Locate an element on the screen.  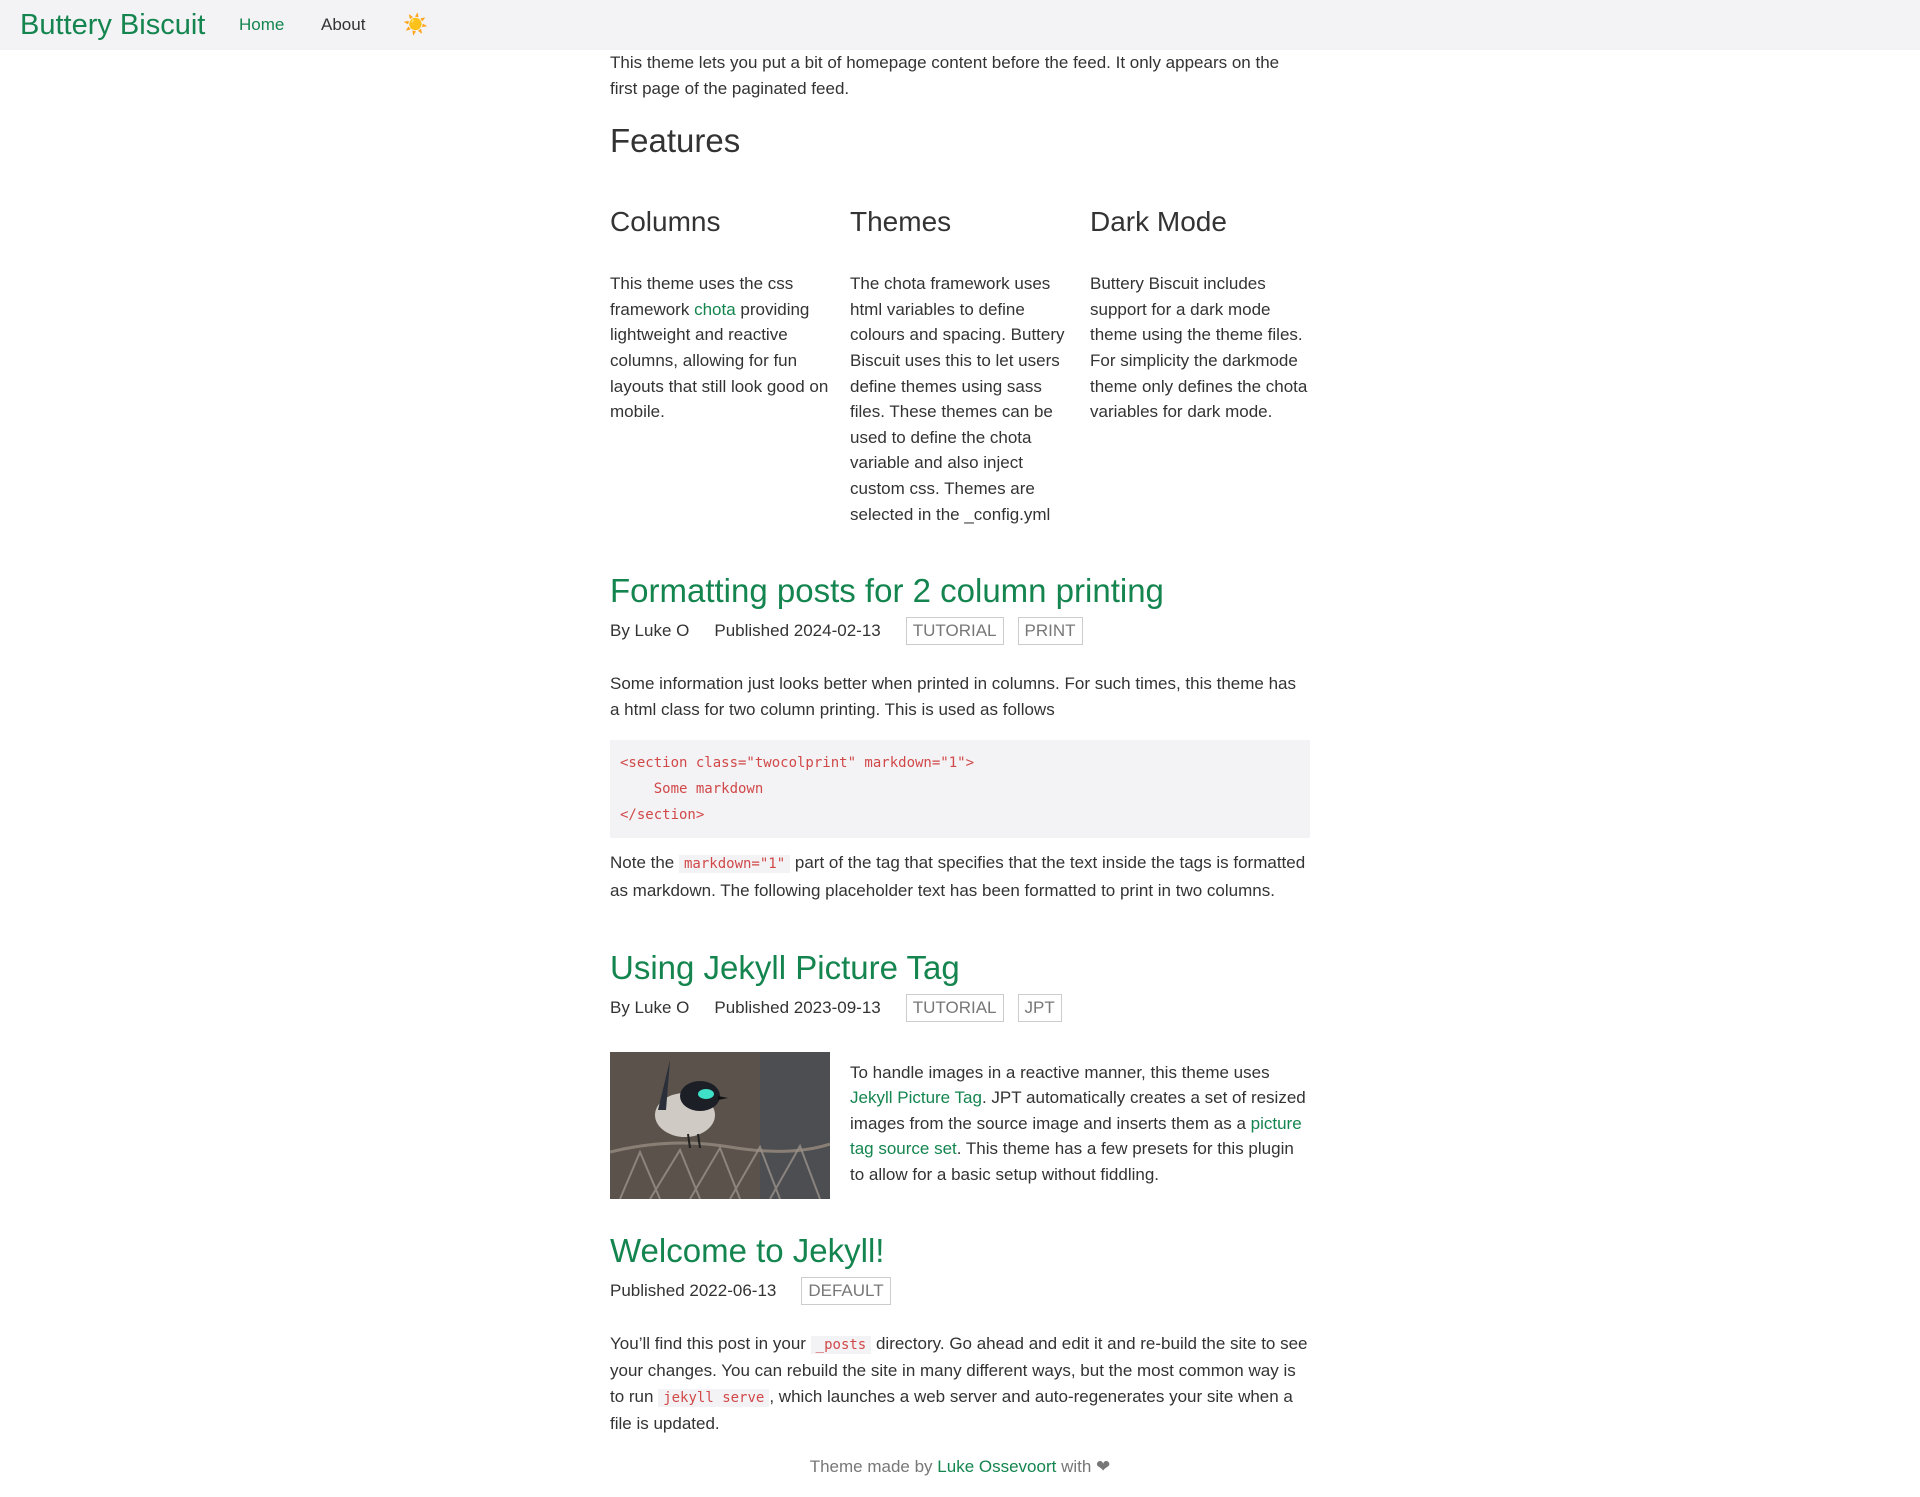
site-footer: Theme made by Luke Ossevoort with ❤ is located at coordinates (960, 1466).